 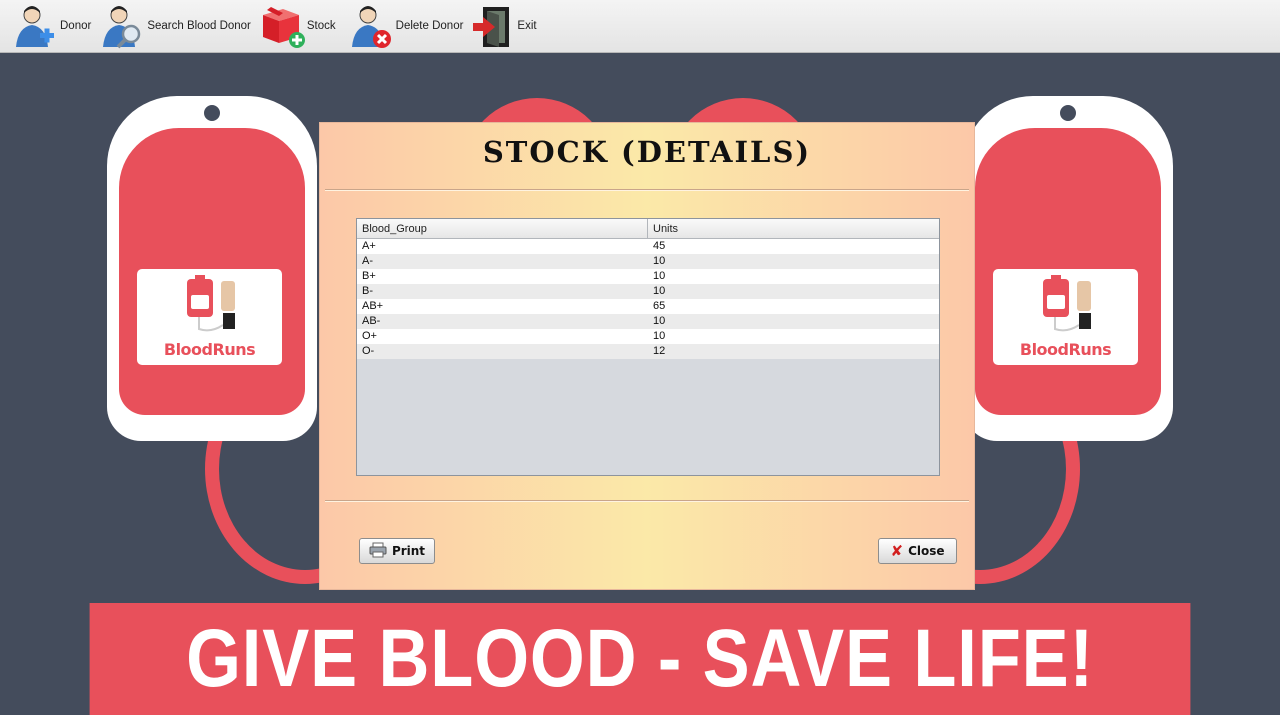 What do you see at coordinates (122, 26) in the screenshot?
I see `search-user-icon` at bounding box center [122, 26].